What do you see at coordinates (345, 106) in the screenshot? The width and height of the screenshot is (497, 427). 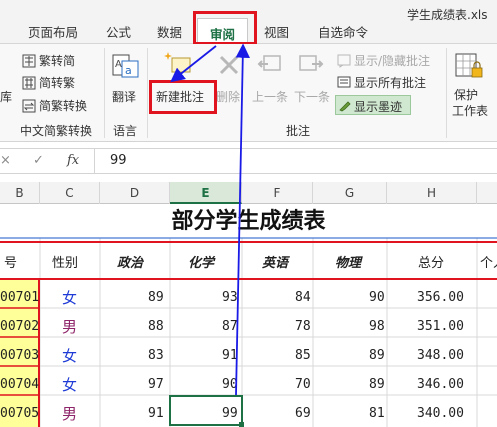 I see `show-ink-icon` at bounding box center [345, 106].